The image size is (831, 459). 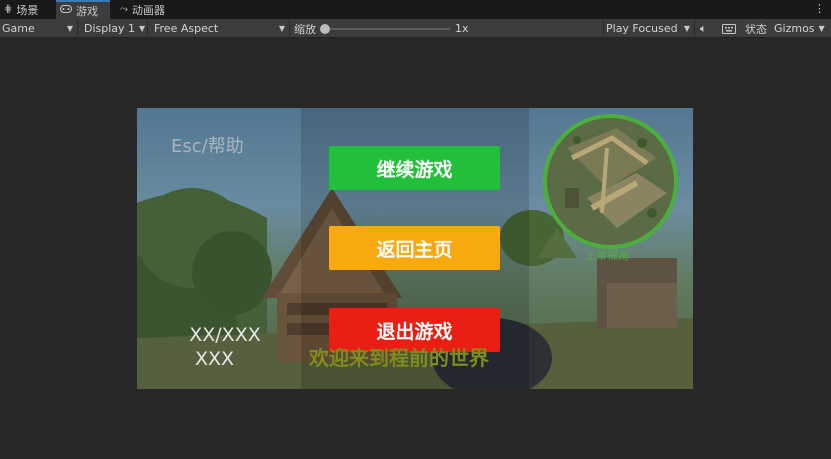 I want to click on gamepad-icon, so click(x=66, y=10).